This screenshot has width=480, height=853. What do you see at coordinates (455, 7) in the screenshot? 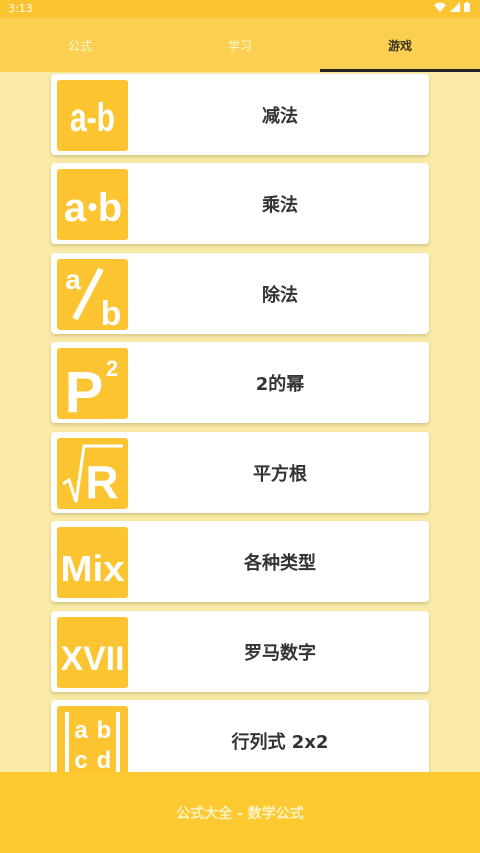
I see `signal-icon` at bounding box center [455, 7].